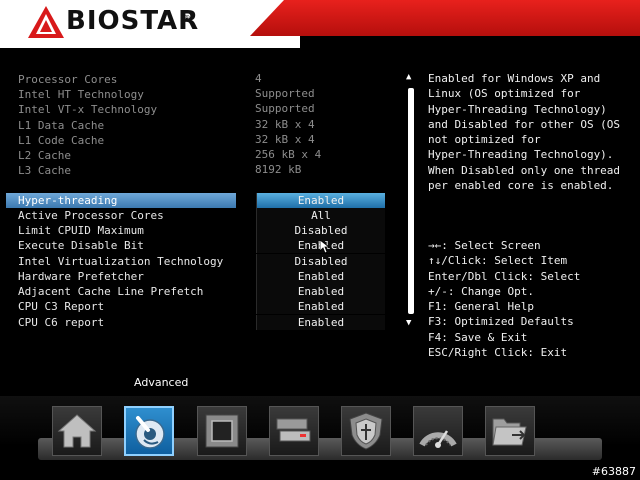 Image resolution: width=640 pixels, height=480 pixels. What do you see at coordinates (438, 439) in the screenshot?
I see `o-n-e-icon` at bounding box center [438, 439].